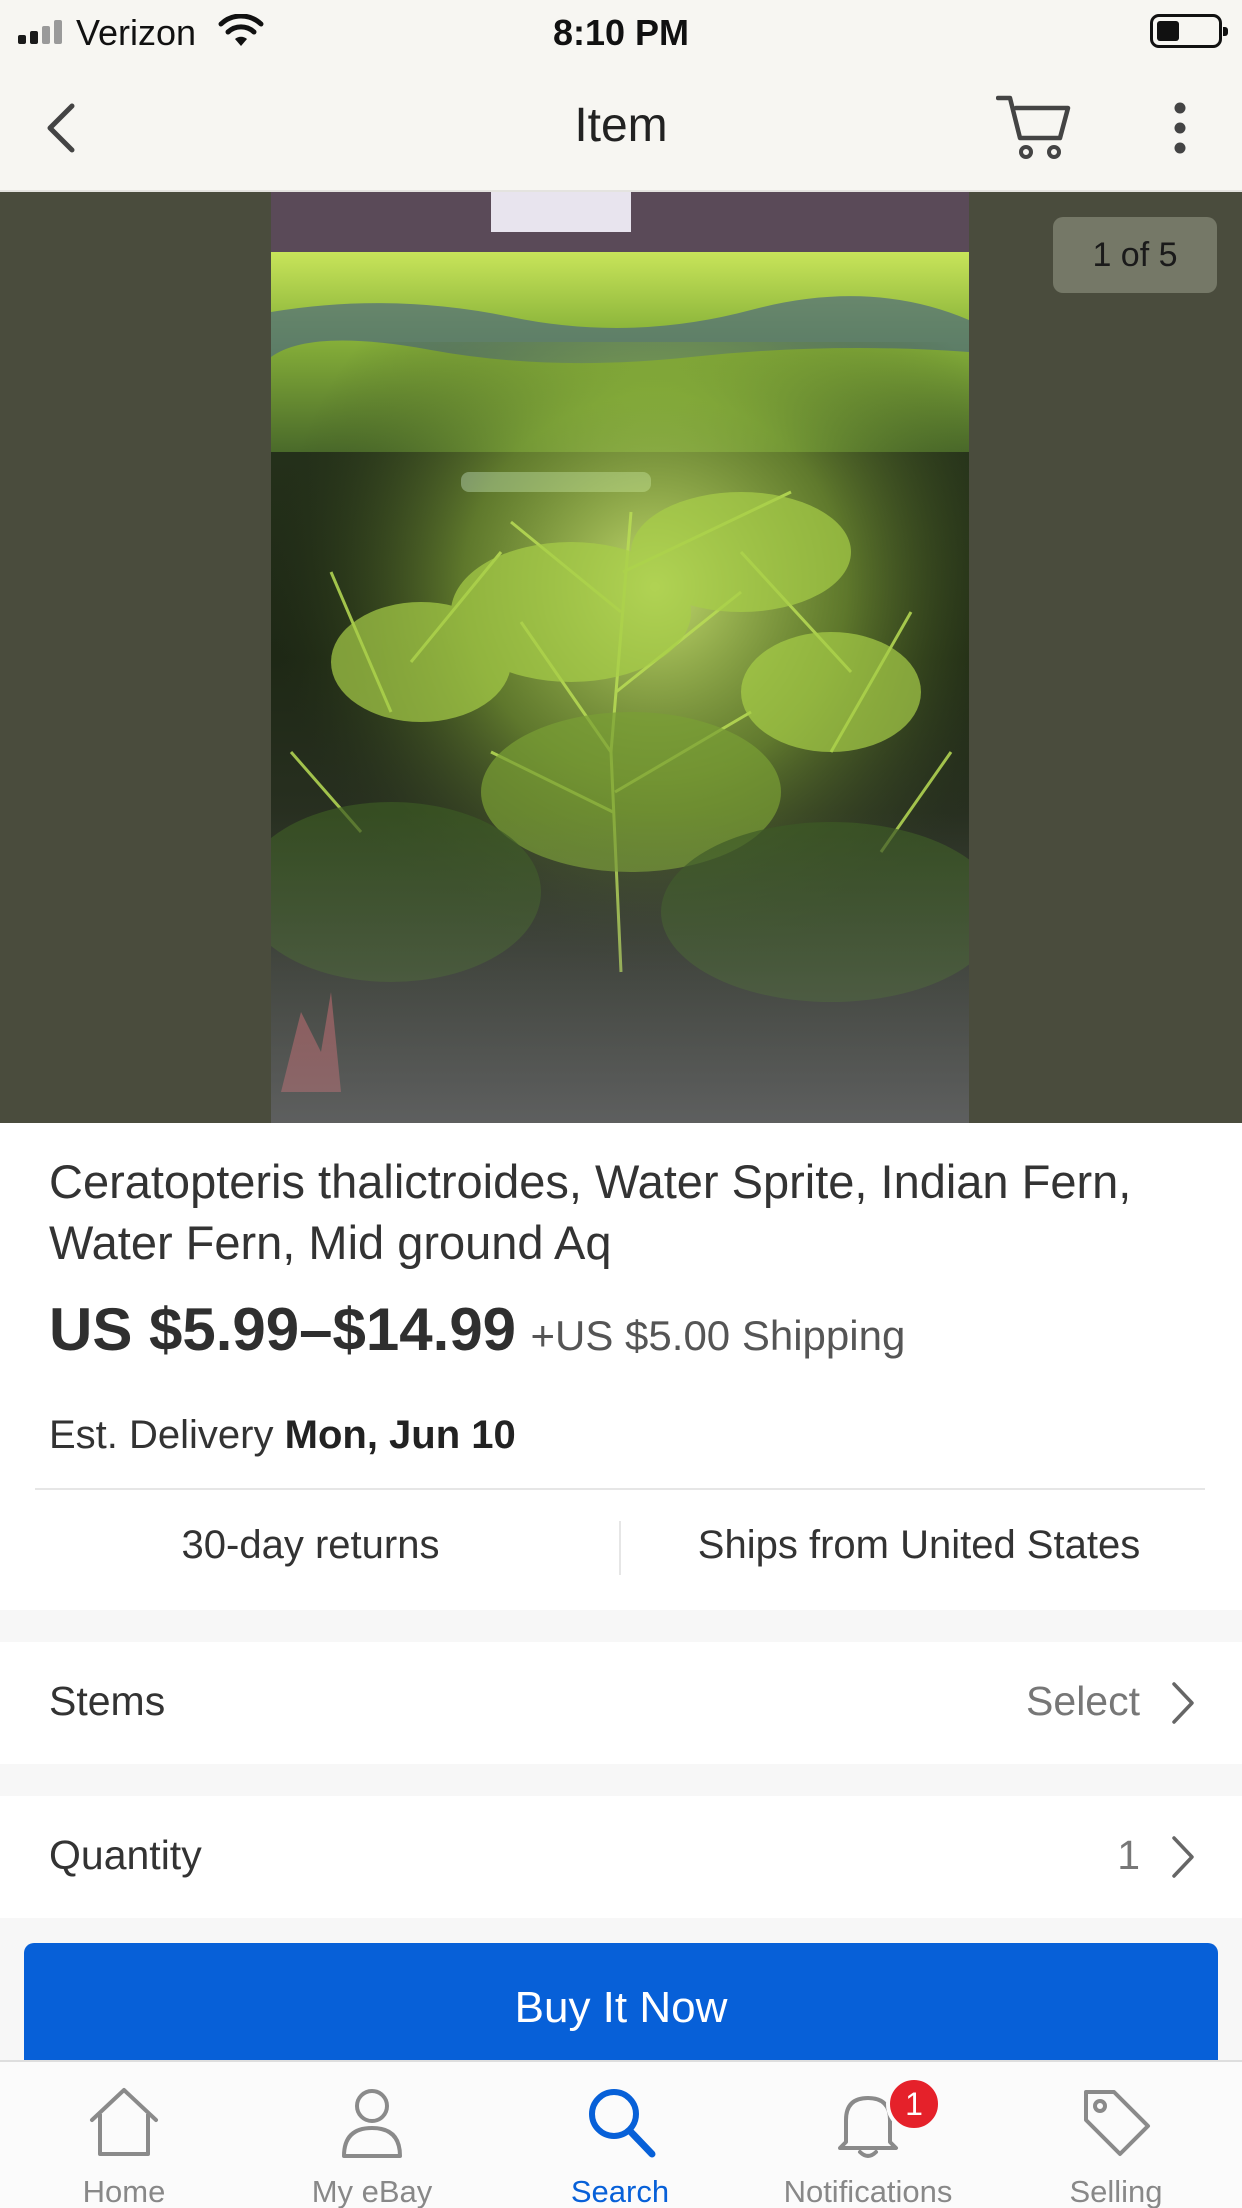  I want to click on stems-selector: Stems Select, so click(621, 1703).